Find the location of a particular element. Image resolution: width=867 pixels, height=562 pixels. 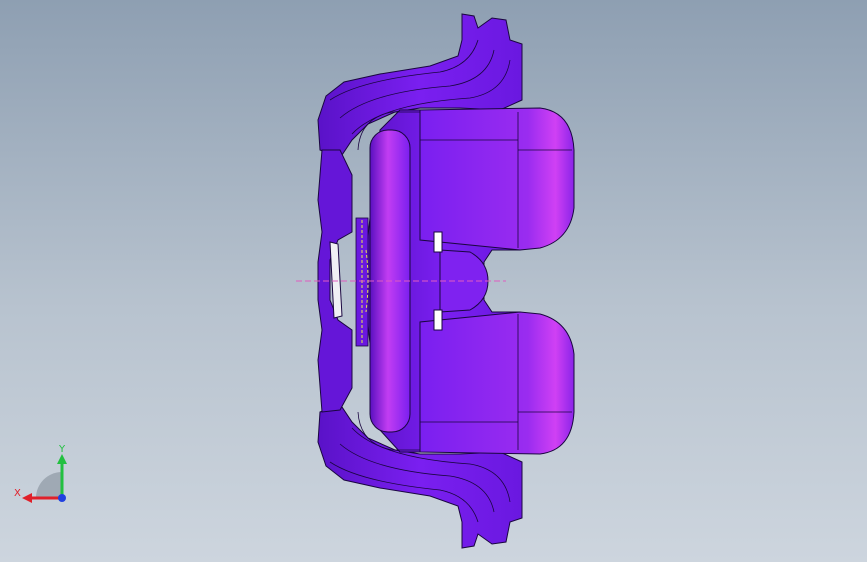

y-axis-arrow is located at coordinates (62, 459).